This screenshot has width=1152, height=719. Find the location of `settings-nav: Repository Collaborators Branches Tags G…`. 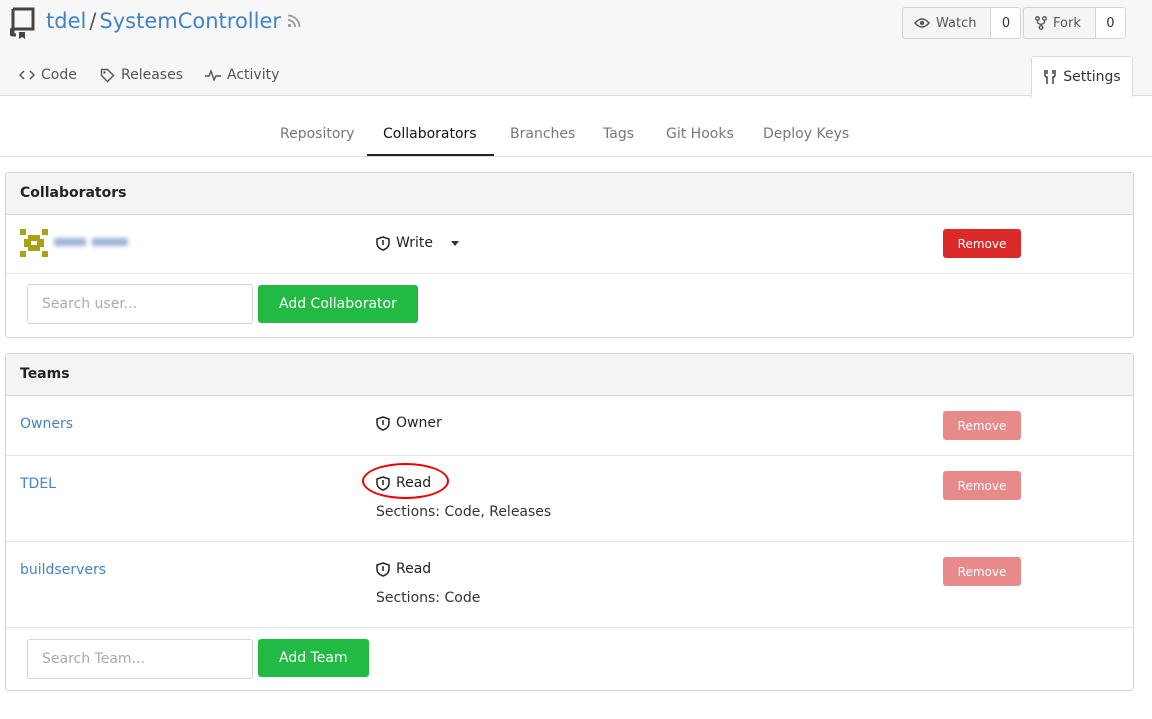

settings-nav: Repository Collaborators Branches Tags G… is located at coordinates (576, 135).